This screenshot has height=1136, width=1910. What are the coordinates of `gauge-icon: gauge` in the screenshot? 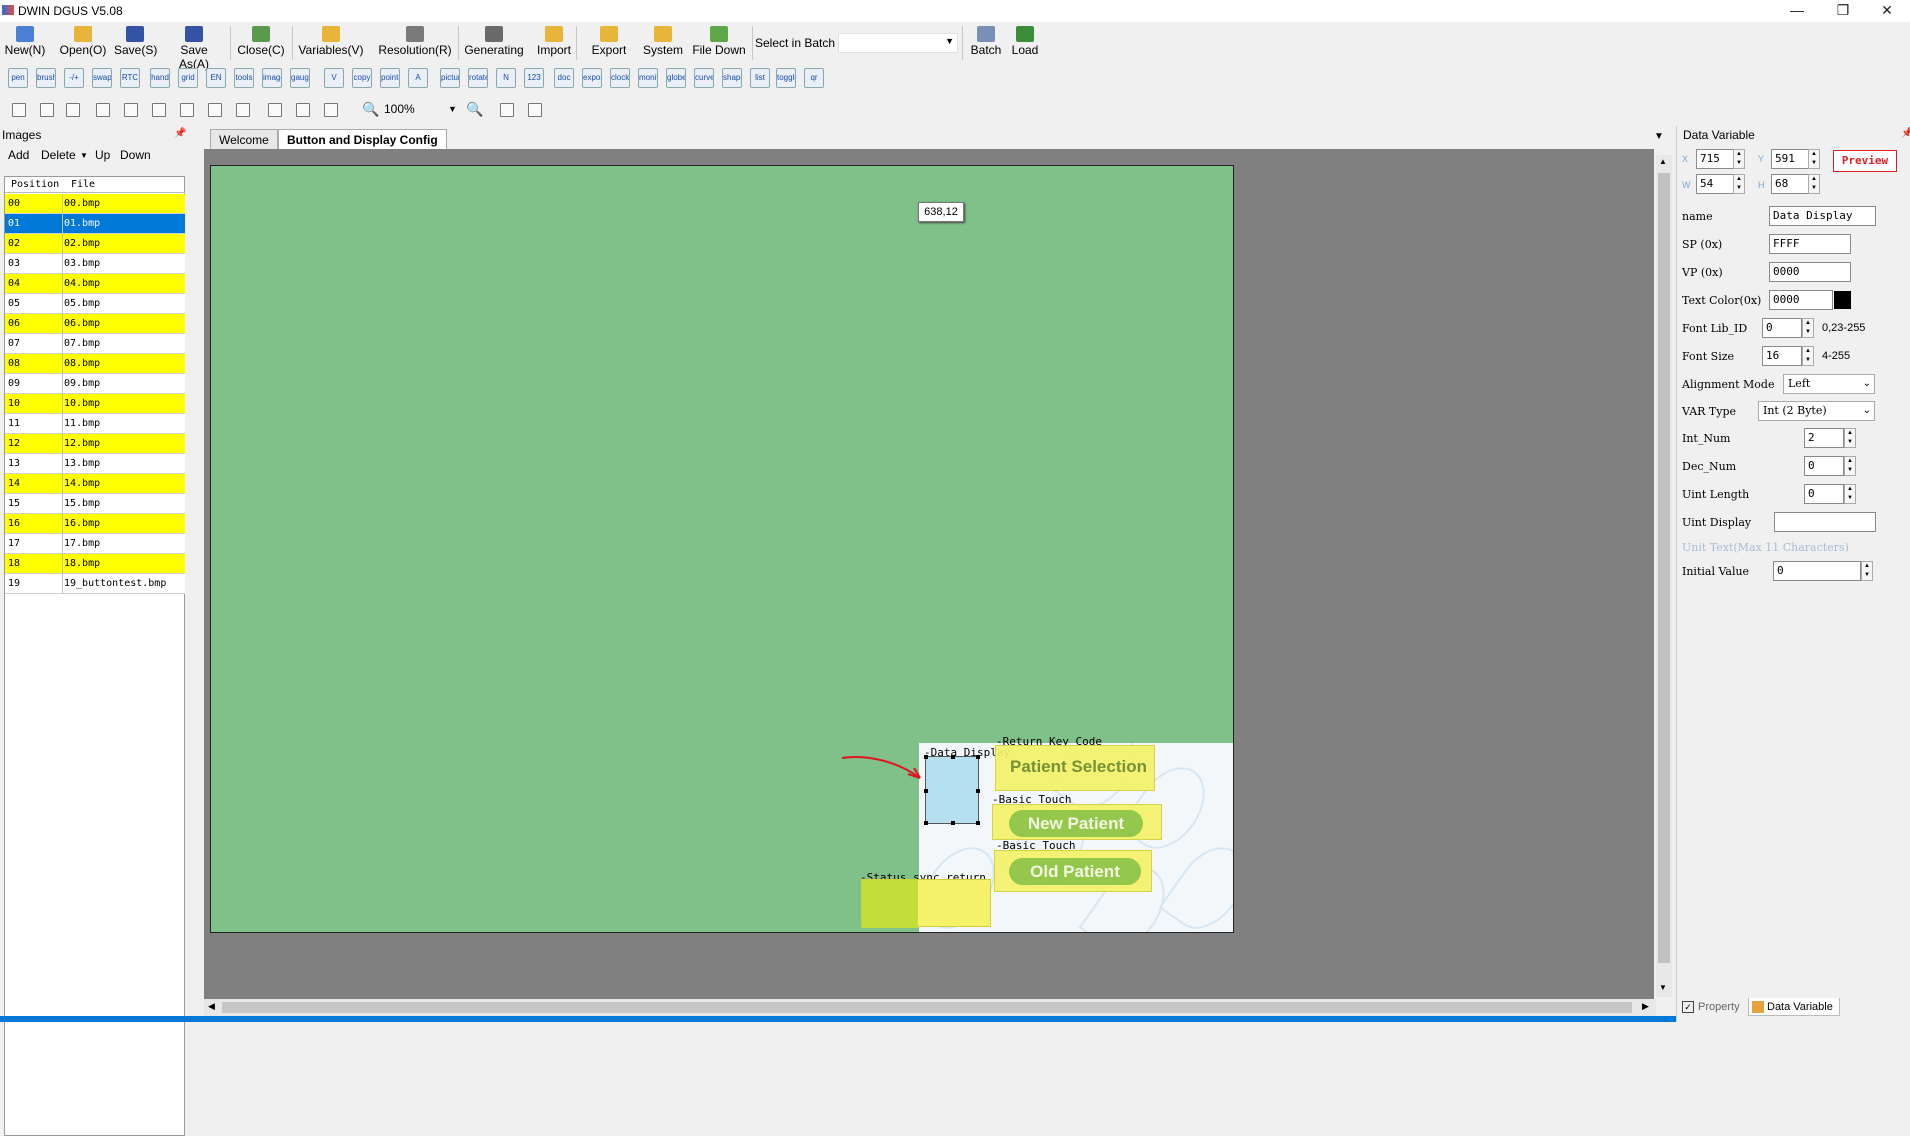 It's located at (300, 78).